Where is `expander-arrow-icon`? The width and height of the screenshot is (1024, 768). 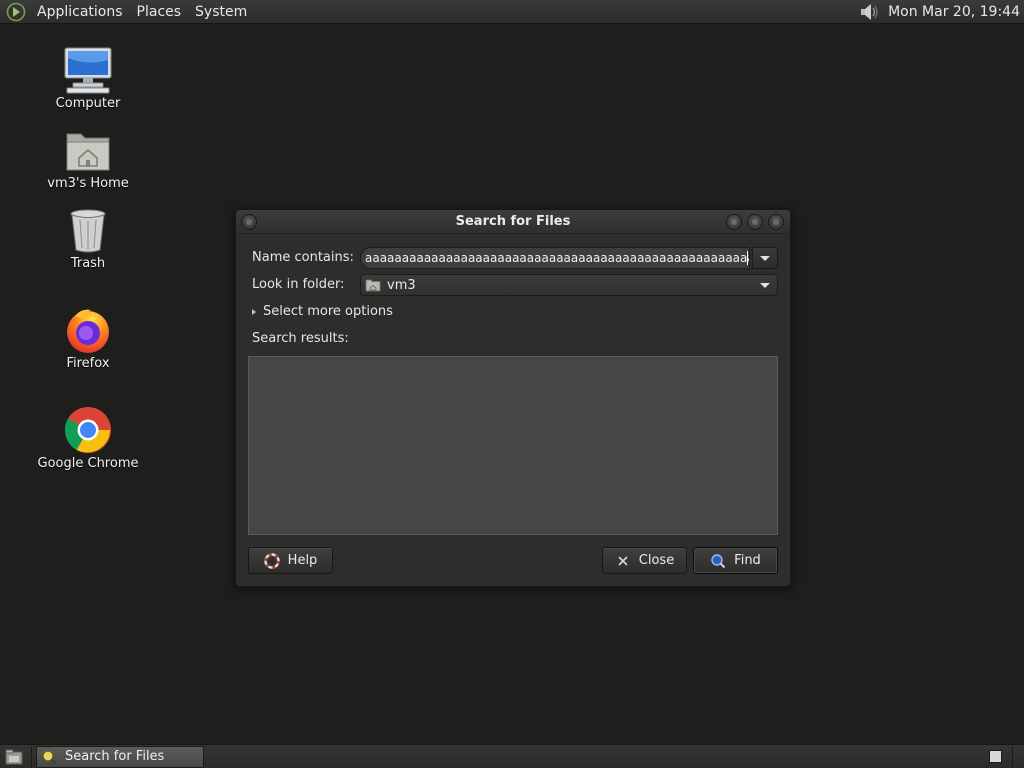
expander-arrow-icon is located at coordinates (254, 311).